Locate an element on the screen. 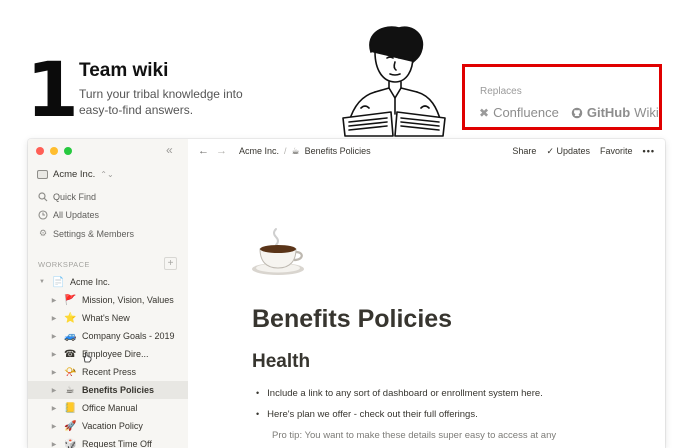 This screenshot has width=700, height=448. sidebar-item-label: Quick Find is located at coordinates (75, 197).